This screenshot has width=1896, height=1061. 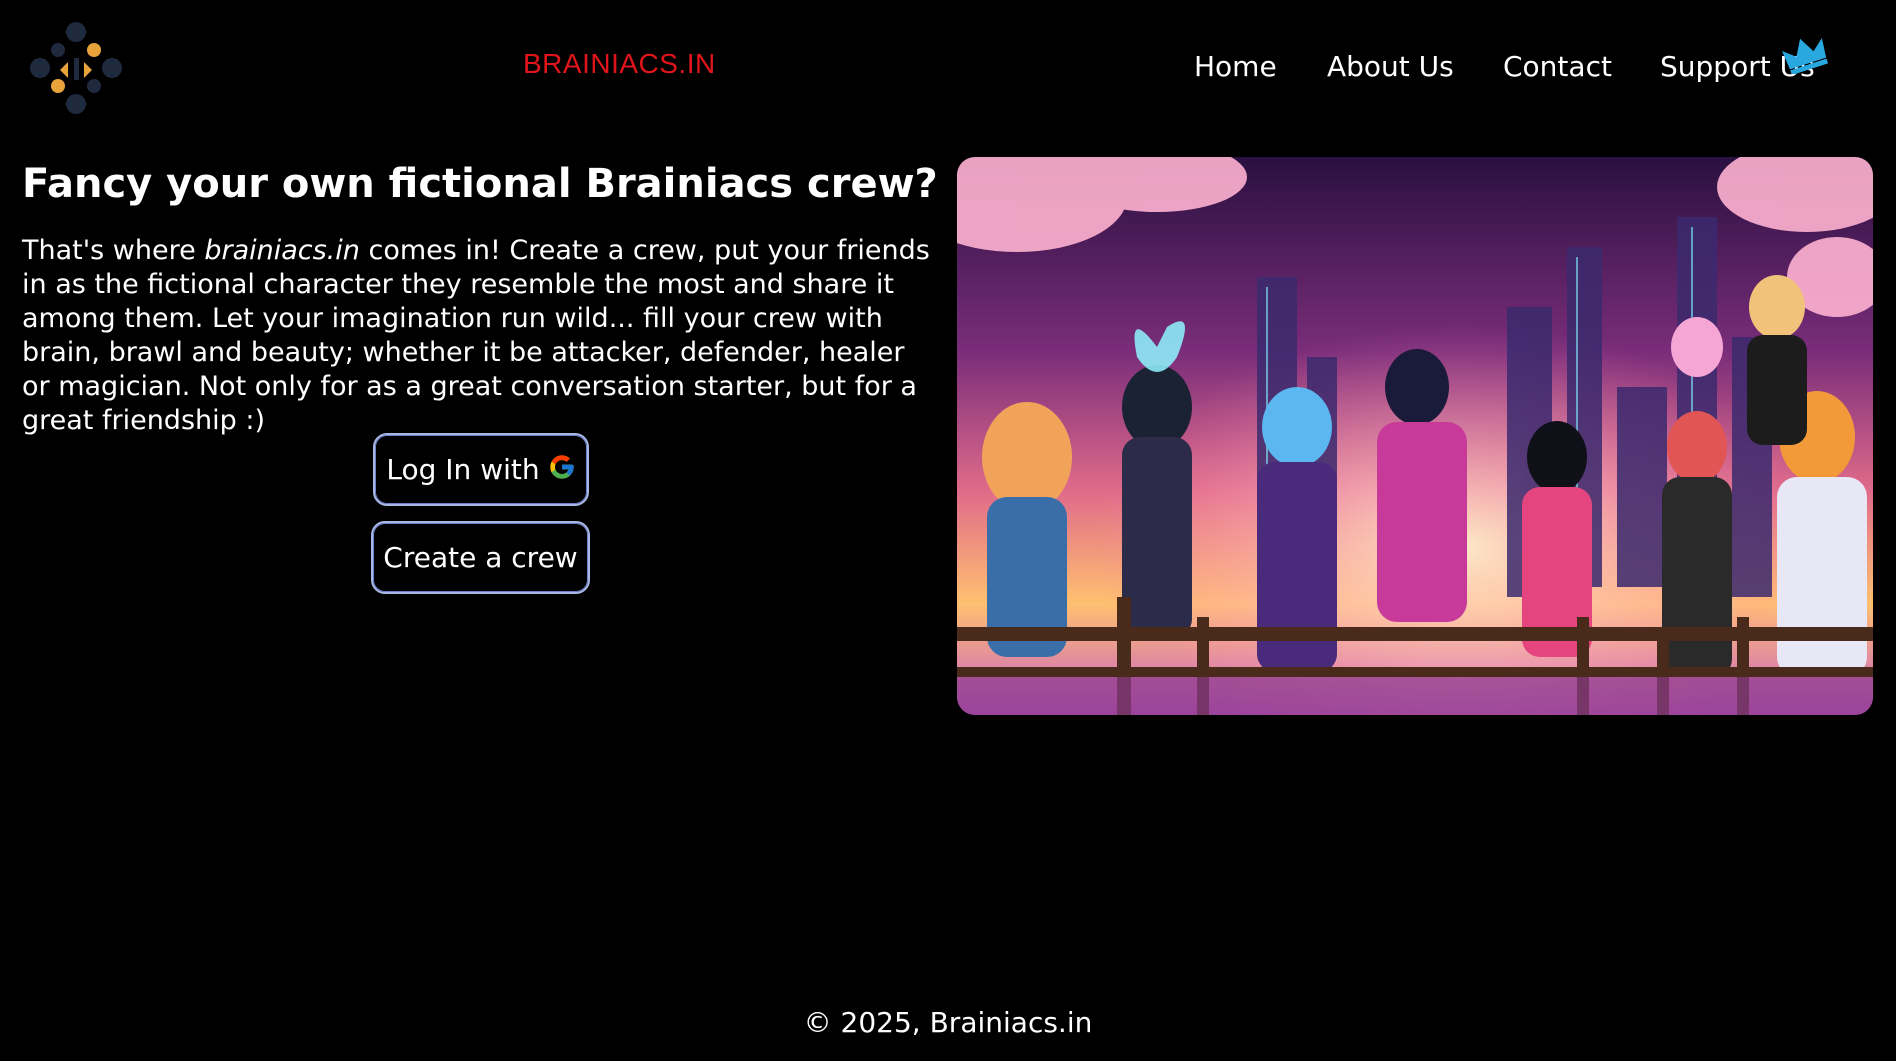 What do you see at coordinates (480, 184) in the screenshot?
I see `hero-title: Fancy your own fictional Brainiacs crew?` at bounding box center [480, 184].